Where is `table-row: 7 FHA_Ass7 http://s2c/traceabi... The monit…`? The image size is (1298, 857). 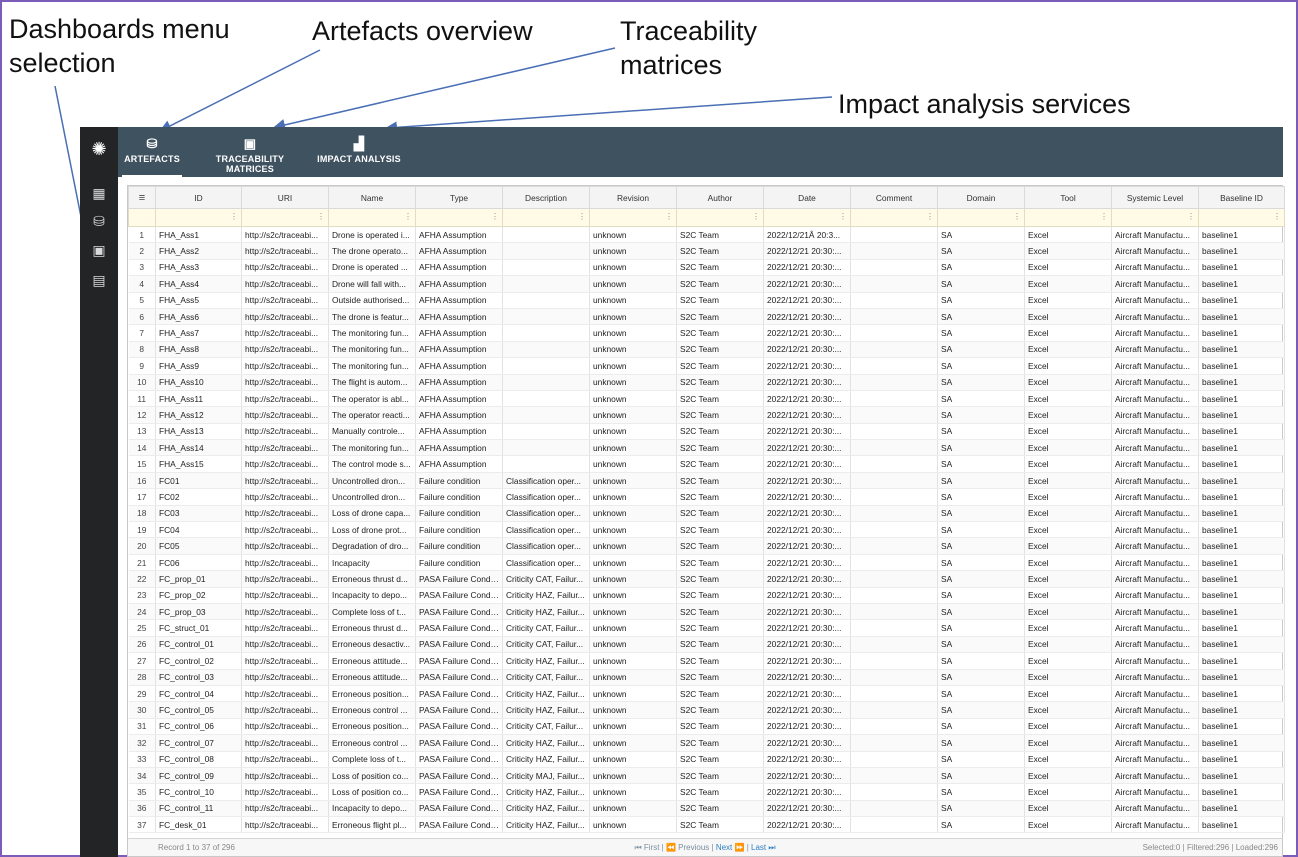 table-row: 7 FHA_Ass7 http://s2c/traceabi... The monit… is located at coordinates (706, 333).